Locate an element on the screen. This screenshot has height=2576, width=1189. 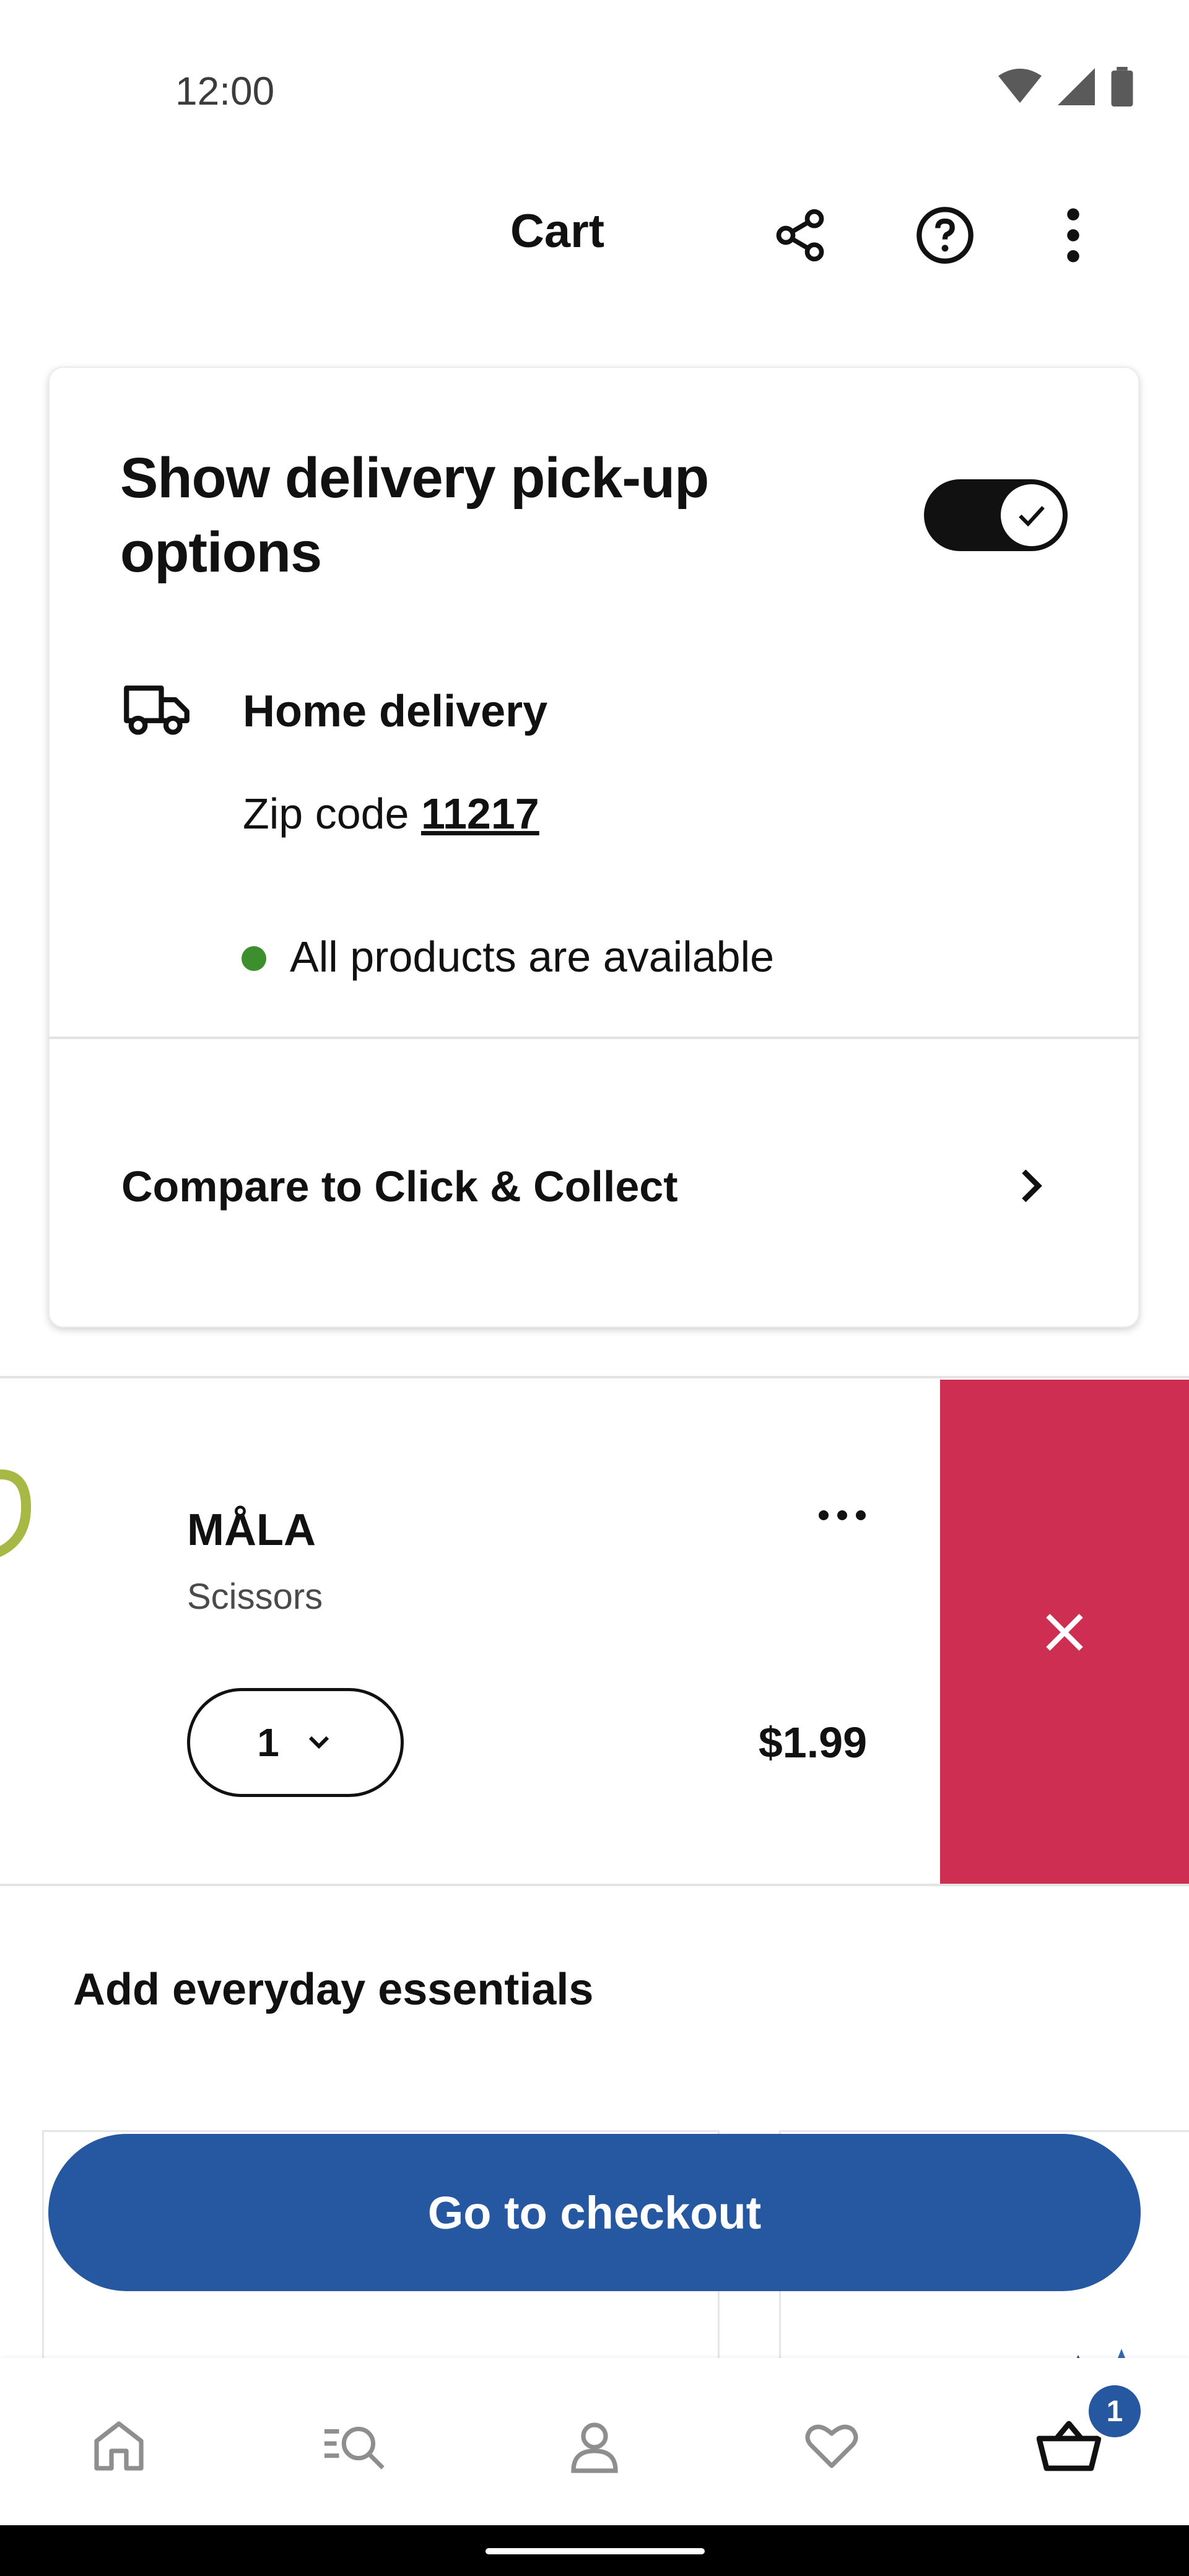
product-description: Scissors is located at coordinates (255, 1597).